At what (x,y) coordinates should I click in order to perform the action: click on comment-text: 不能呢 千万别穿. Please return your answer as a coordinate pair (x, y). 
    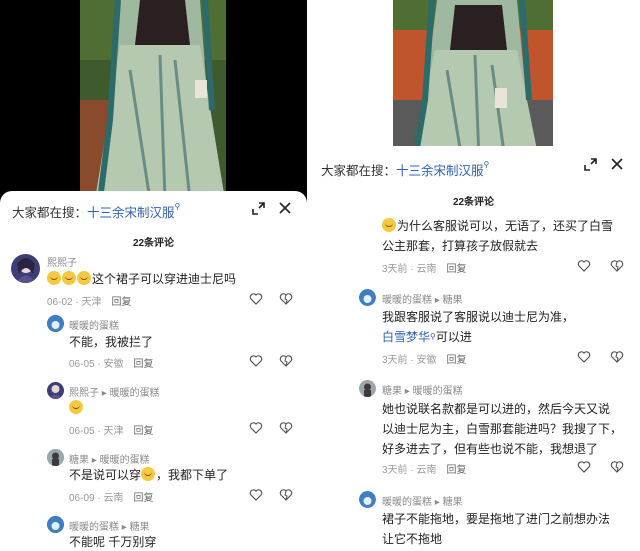
    Looking at the image, I should click on (113, 542).